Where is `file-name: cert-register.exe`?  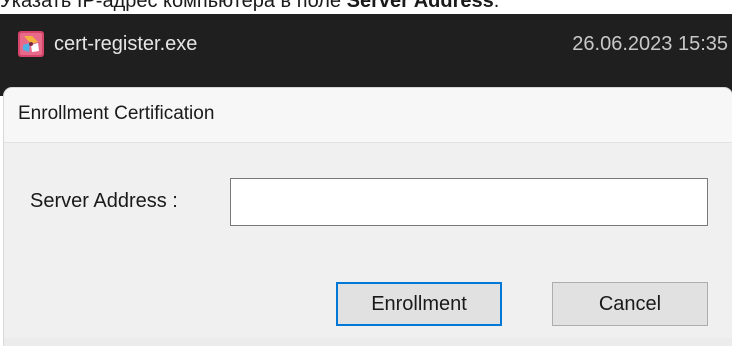
file-name: cert-register.exe is located at coordinates (126, 43).